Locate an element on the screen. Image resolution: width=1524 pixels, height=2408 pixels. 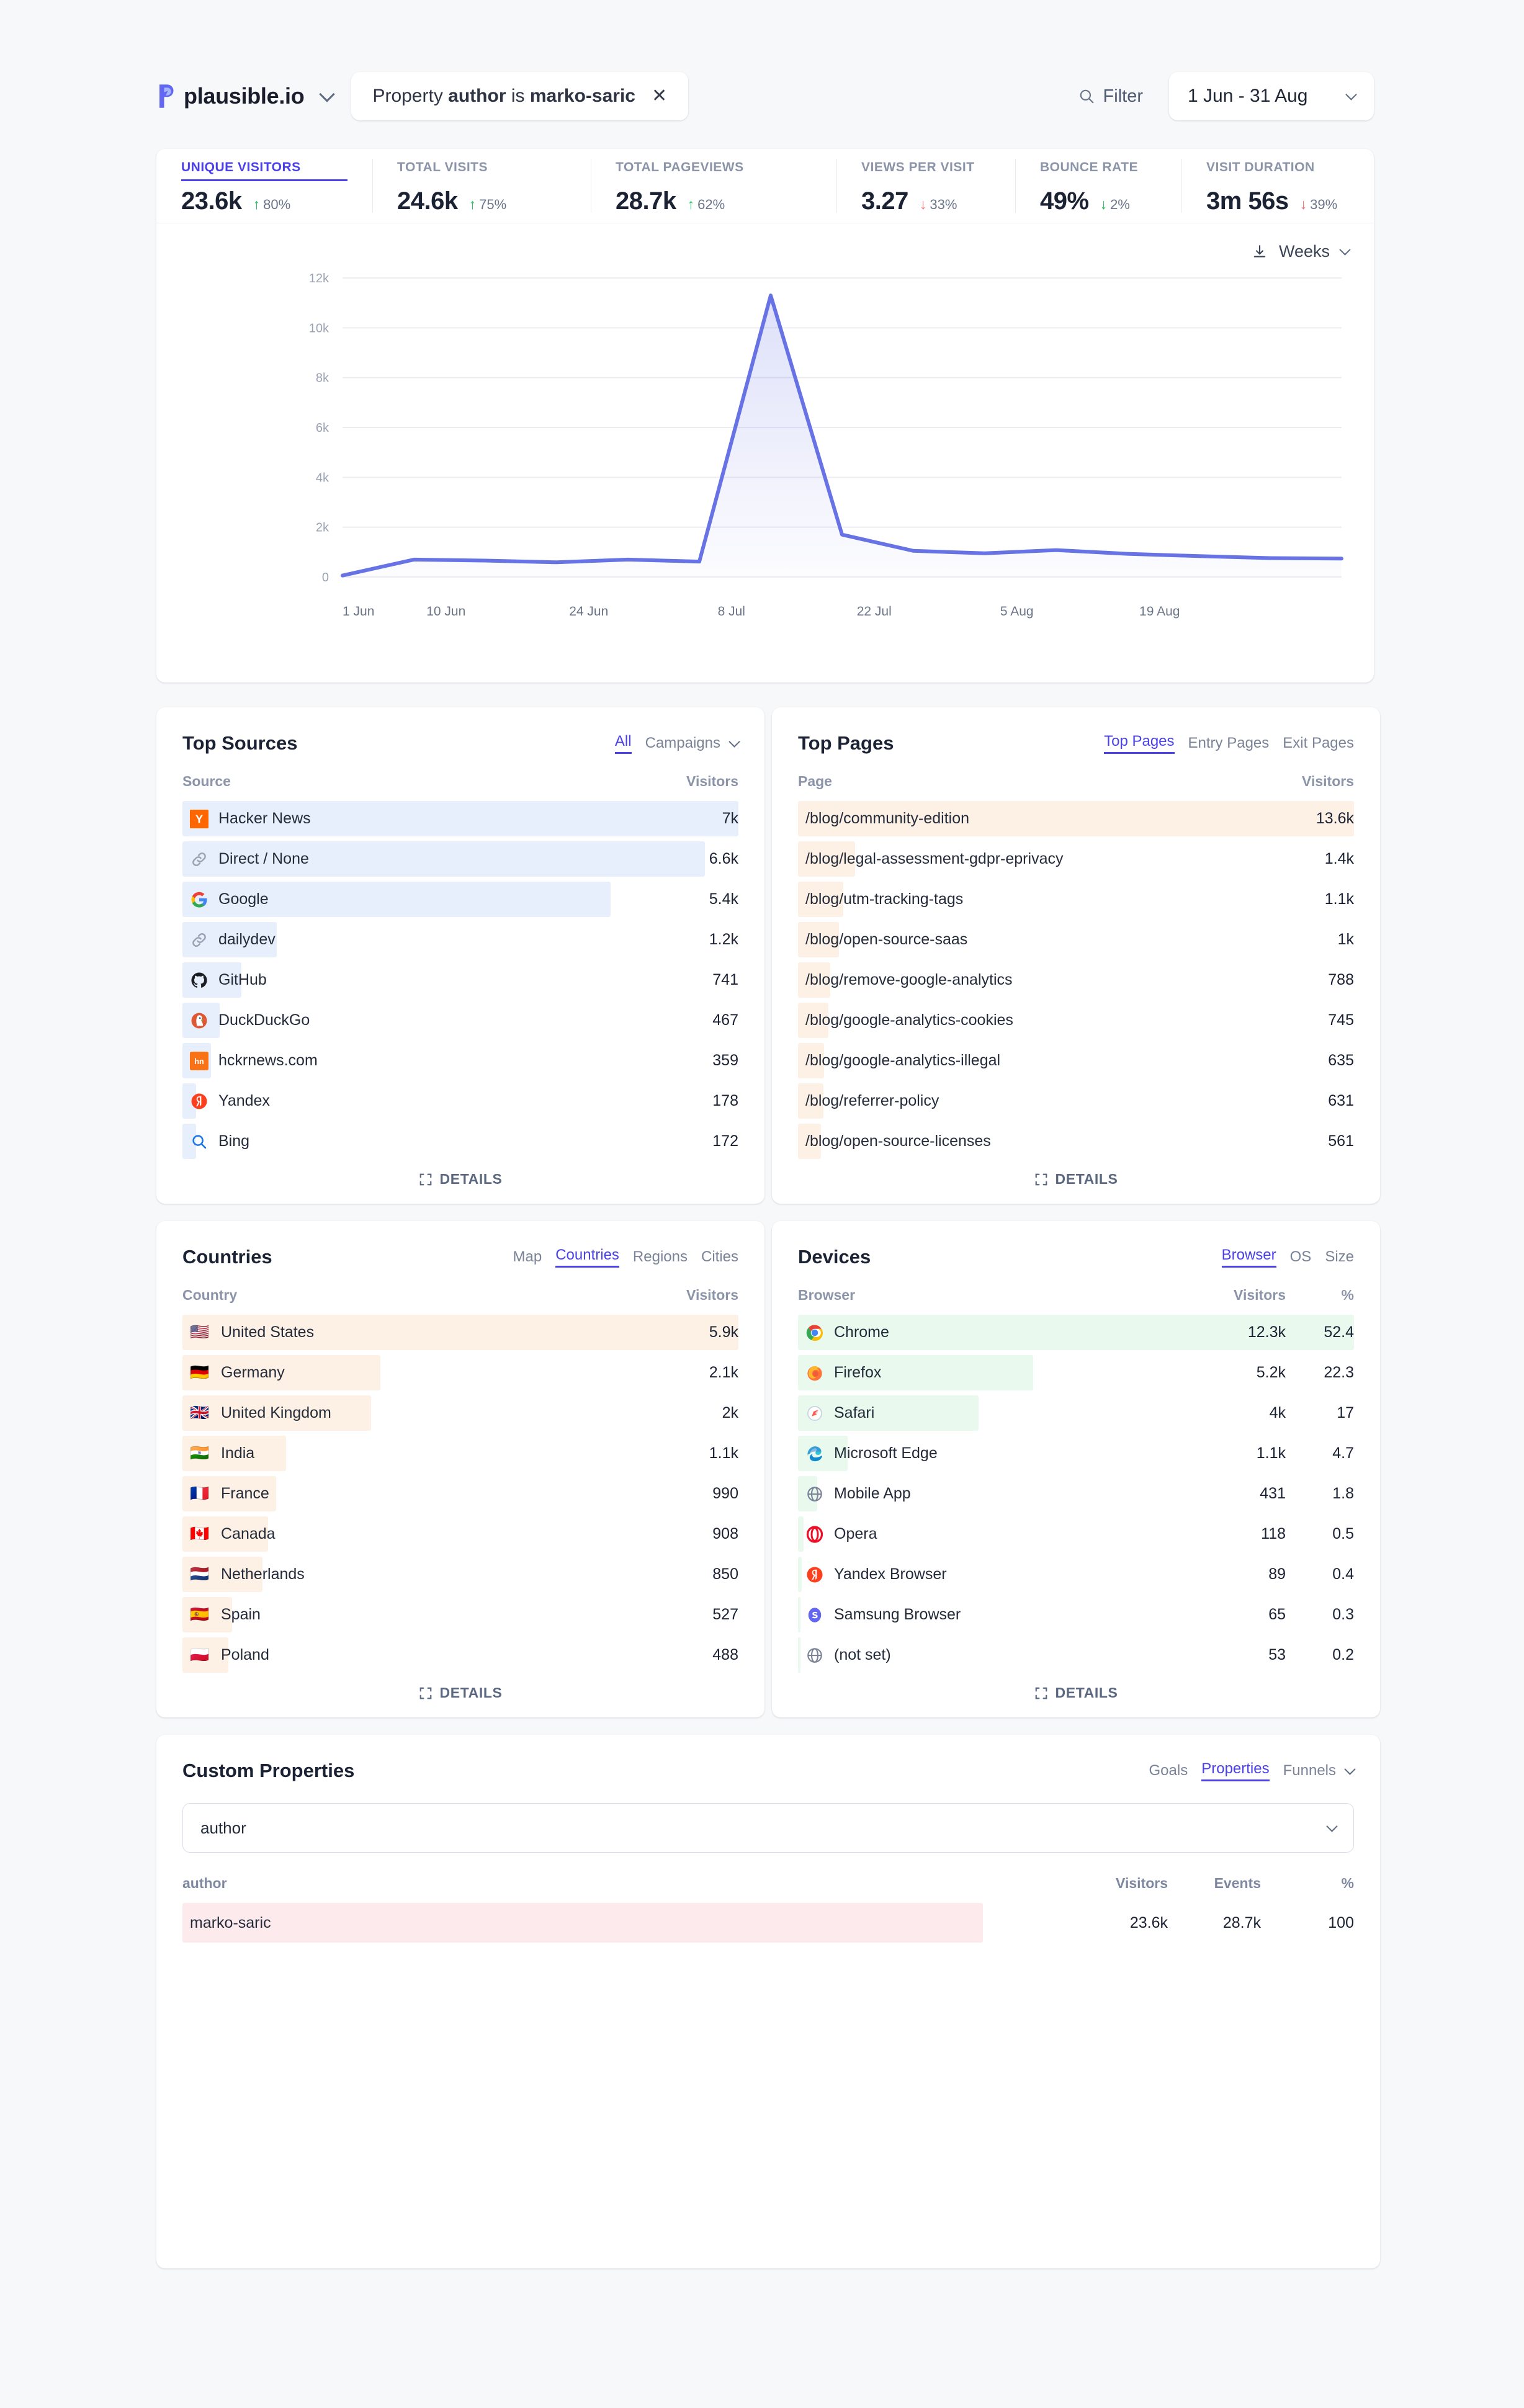
property-select: author is located at coordinates (768, 1828).